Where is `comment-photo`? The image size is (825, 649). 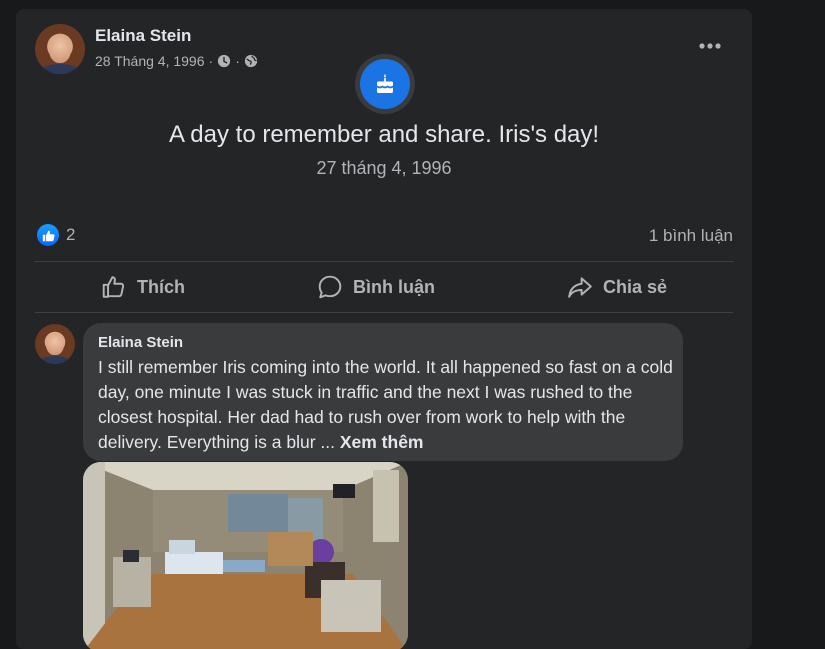 comment-photo is located at coordinates (245, 555).